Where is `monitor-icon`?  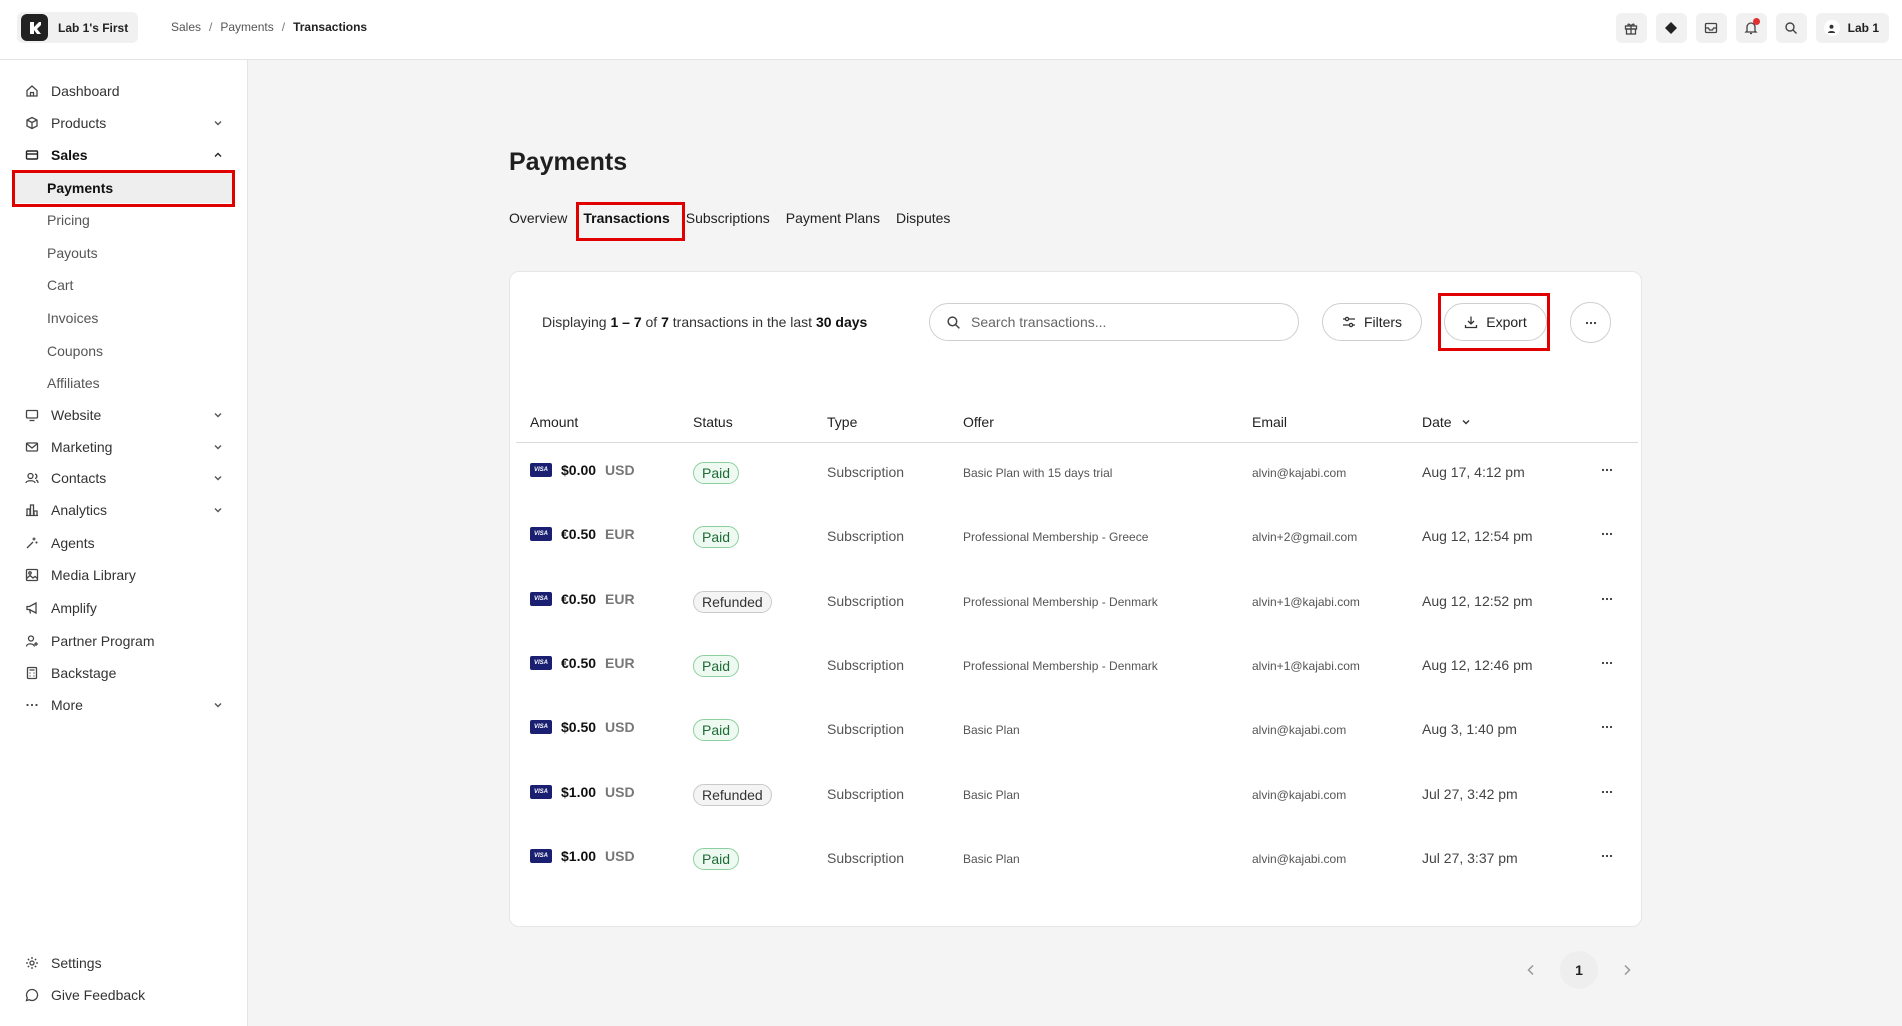 monitor-icon is located at coordinates (32, 415).